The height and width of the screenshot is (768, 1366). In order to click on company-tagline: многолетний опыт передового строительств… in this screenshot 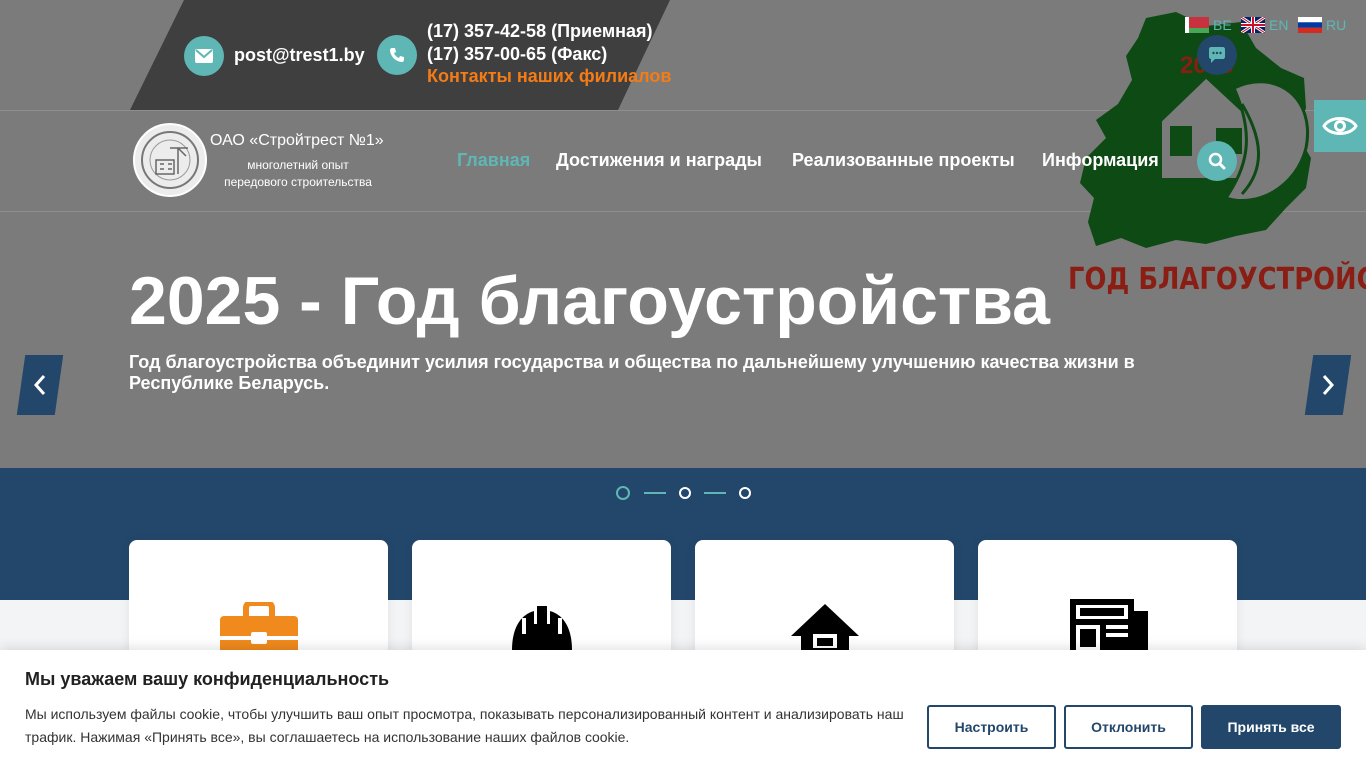, I will do `click(298, 173)`.